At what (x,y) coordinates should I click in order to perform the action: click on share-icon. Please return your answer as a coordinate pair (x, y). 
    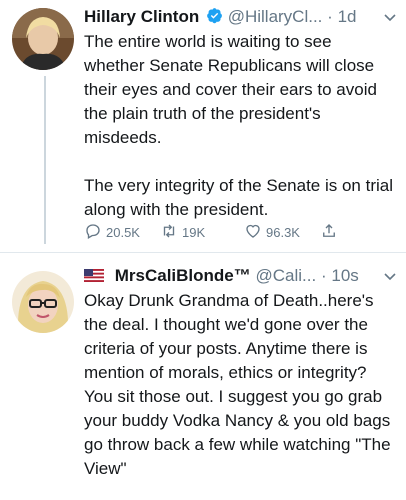
    Looking at the image, I should click on (329, 232).